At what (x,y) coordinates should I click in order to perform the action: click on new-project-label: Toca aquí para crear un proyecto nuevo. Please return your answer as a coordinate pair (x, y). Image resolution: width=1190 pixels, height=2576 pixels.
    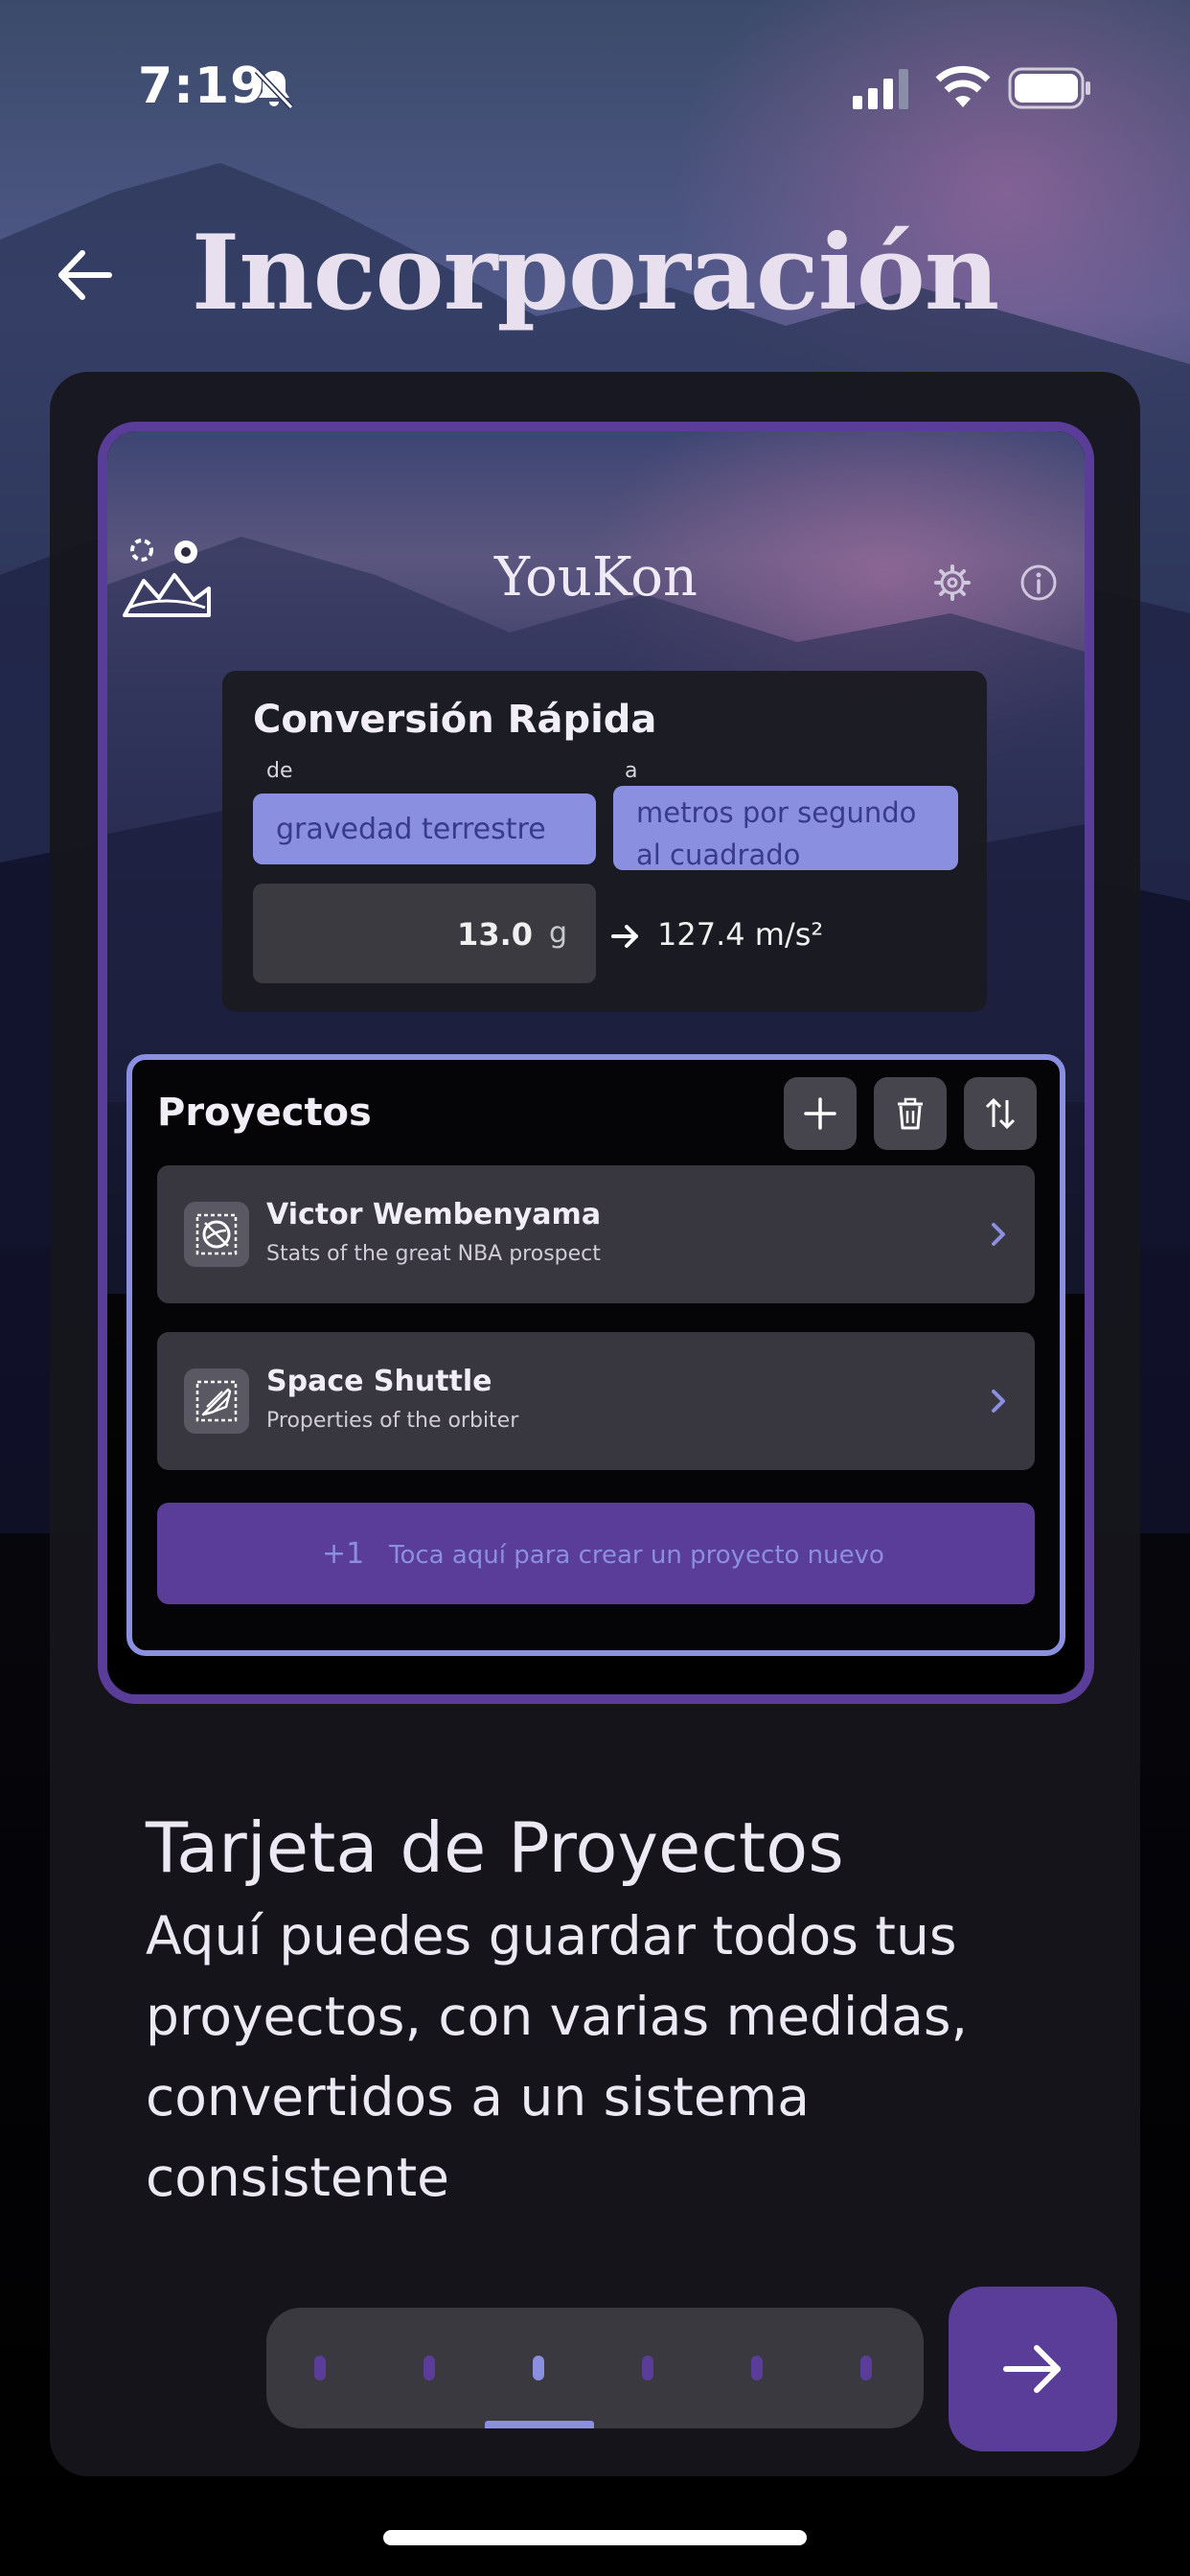
    Looking at the image, I should click on (637, 1555).